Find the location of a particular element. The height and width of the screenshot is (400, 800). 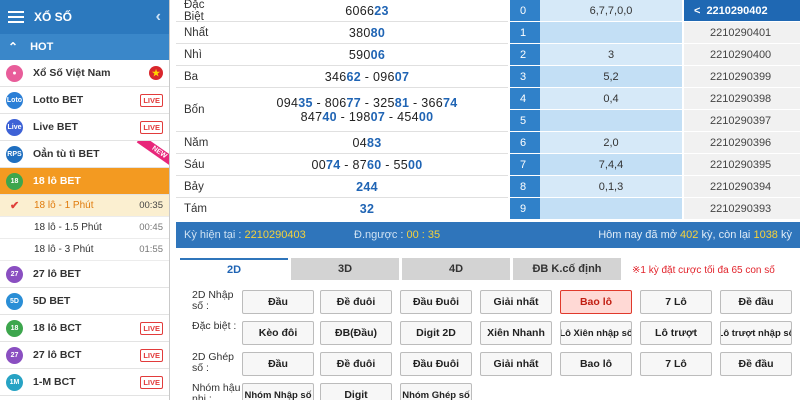

period-item: 2210290395 is located at coordinates (742, 165).